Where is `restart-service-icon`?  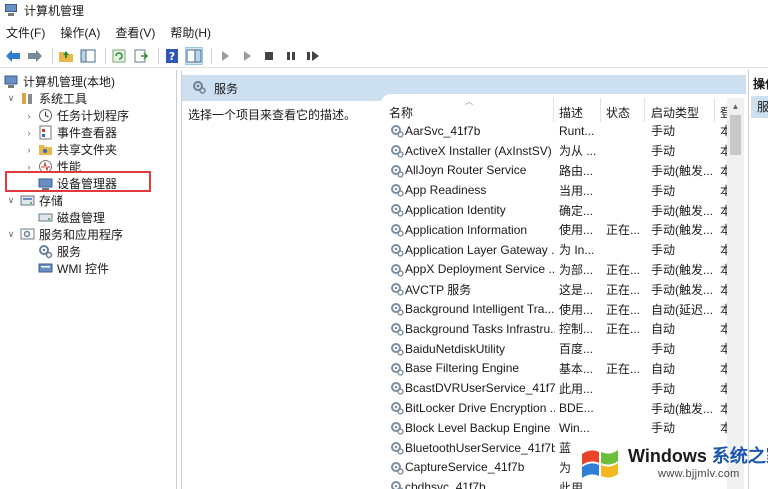 restart-service-icon is located at coordinates (313, 56).